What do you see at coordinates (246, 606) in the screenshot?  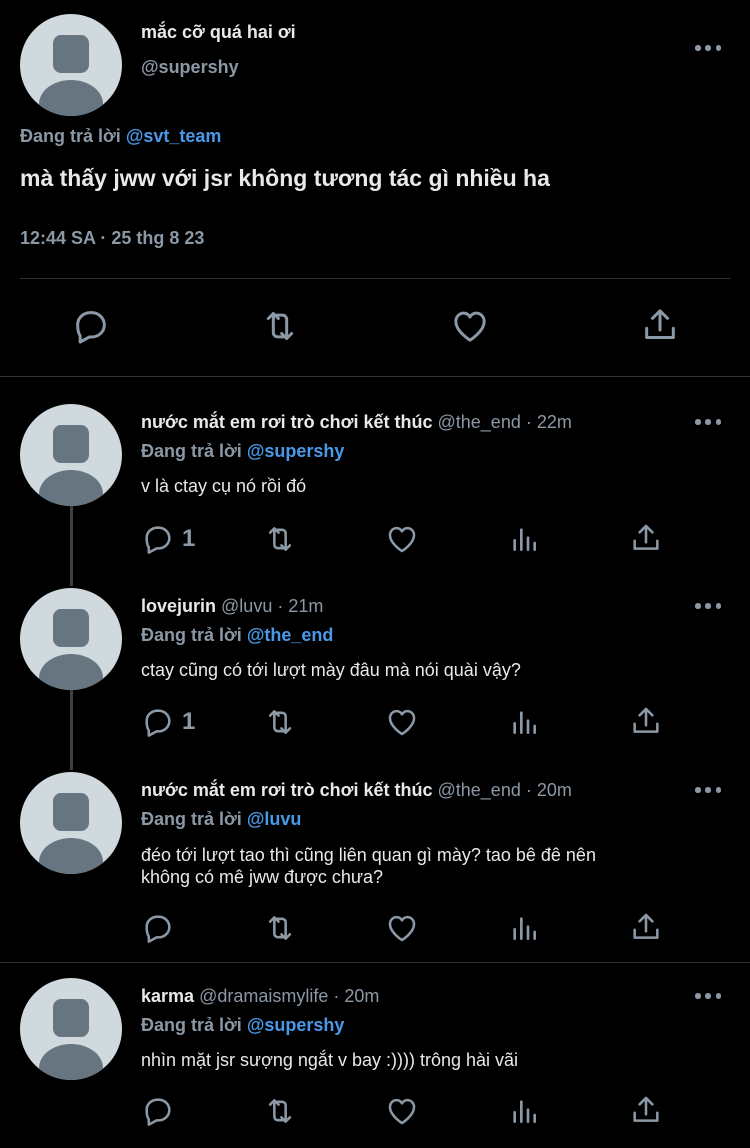 I see `user-handle: @luvu` at bounding box center [246, 606].